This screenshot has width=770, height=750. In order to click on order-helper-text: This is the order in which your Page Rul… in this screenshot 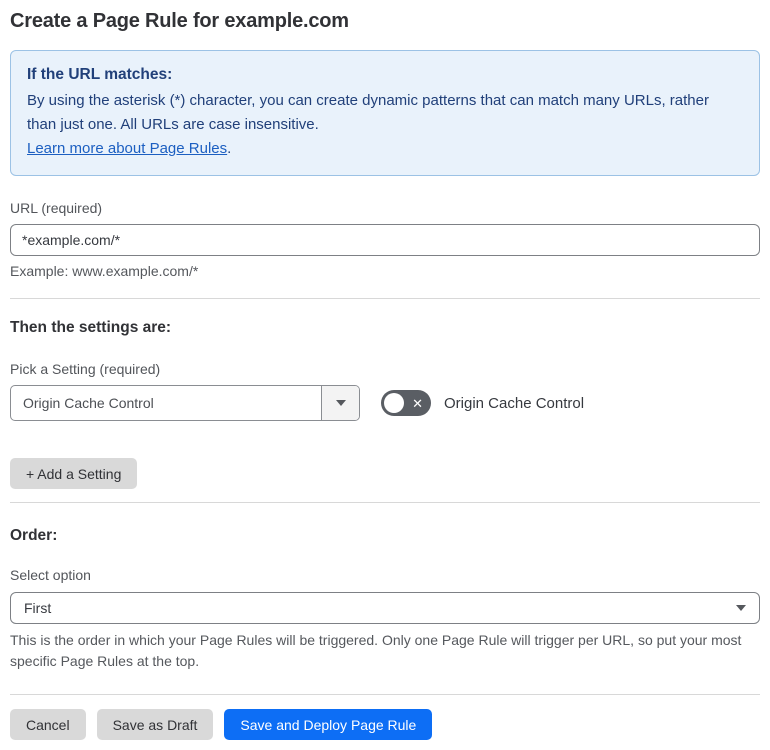, I will do `click(376, 650)`.